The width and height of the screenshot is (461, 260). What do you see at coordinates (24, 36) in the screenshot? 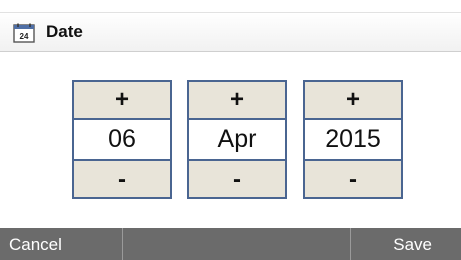
I see `calendar-icon-text: 24` at bounding box center [24, 36].